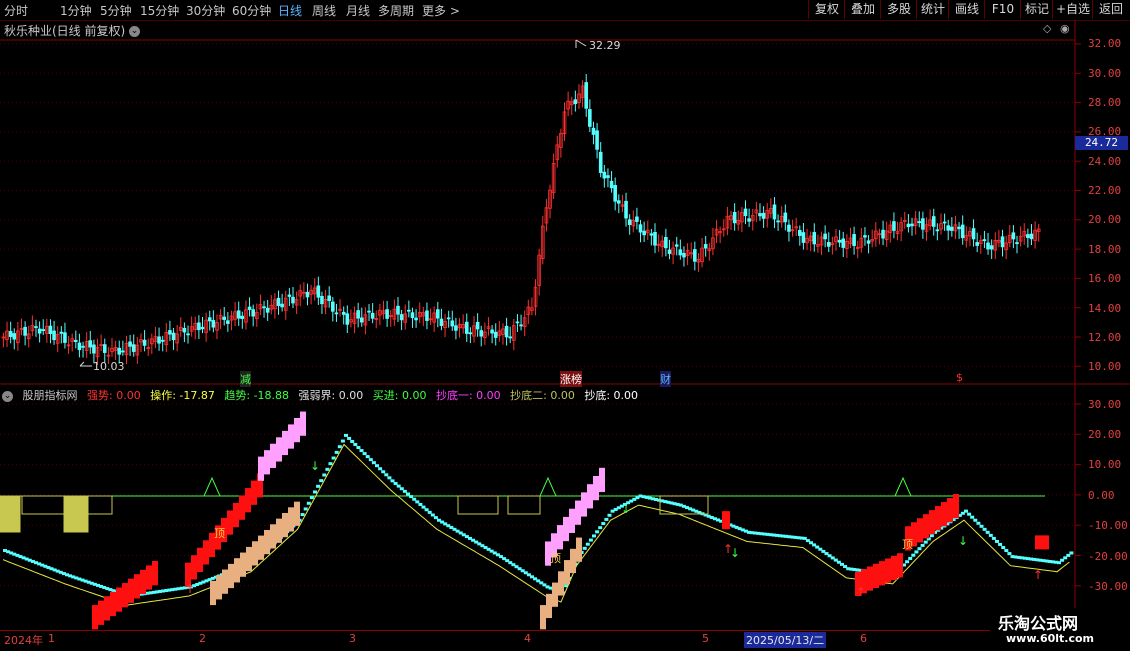 Image resolution: width=1130 pixels, height=651 pixels. I want to click on watermark-title: 乐淘公式网, so click(1038, 623).